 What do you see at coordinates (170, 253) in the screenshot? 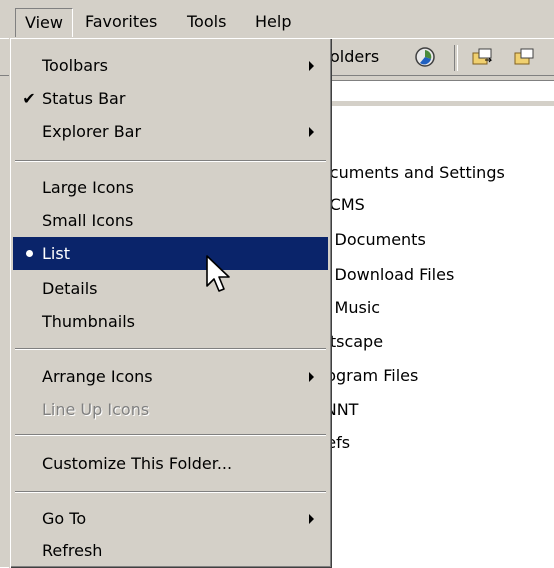
I see `menu-item-list: List` at bounding box center [170, 253].